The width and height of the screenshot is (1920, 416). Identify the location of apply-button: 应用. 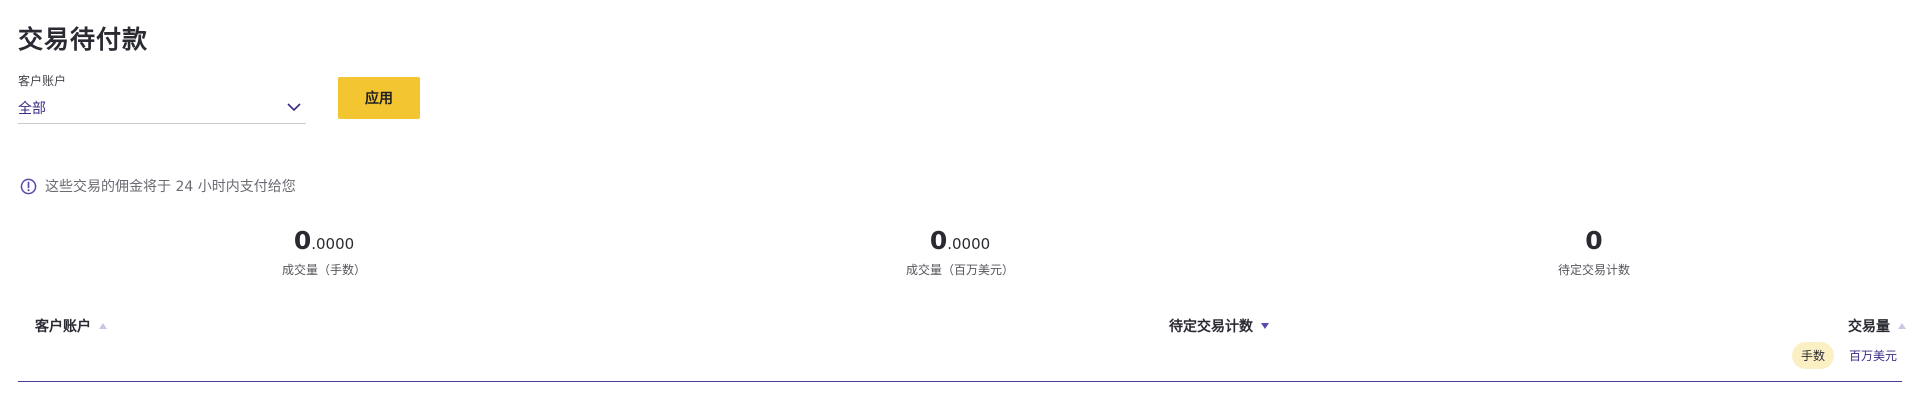
(379, 98).